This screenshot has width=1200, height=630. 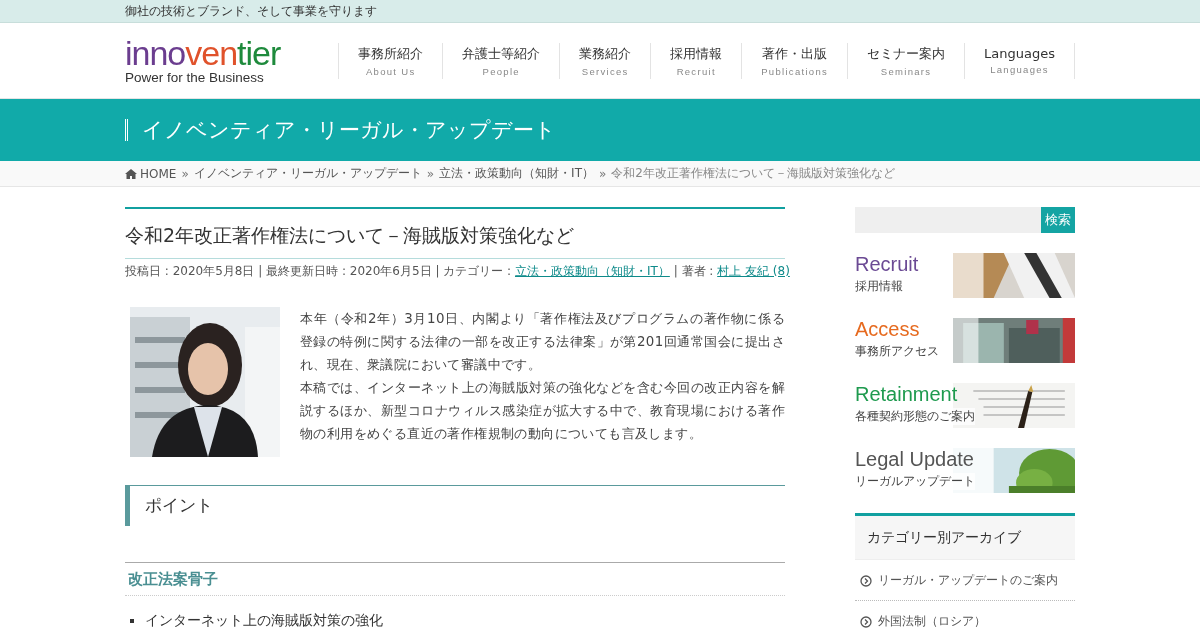 I want to click on logo: innoventier Power for the Business, so click(x=203, y=60).